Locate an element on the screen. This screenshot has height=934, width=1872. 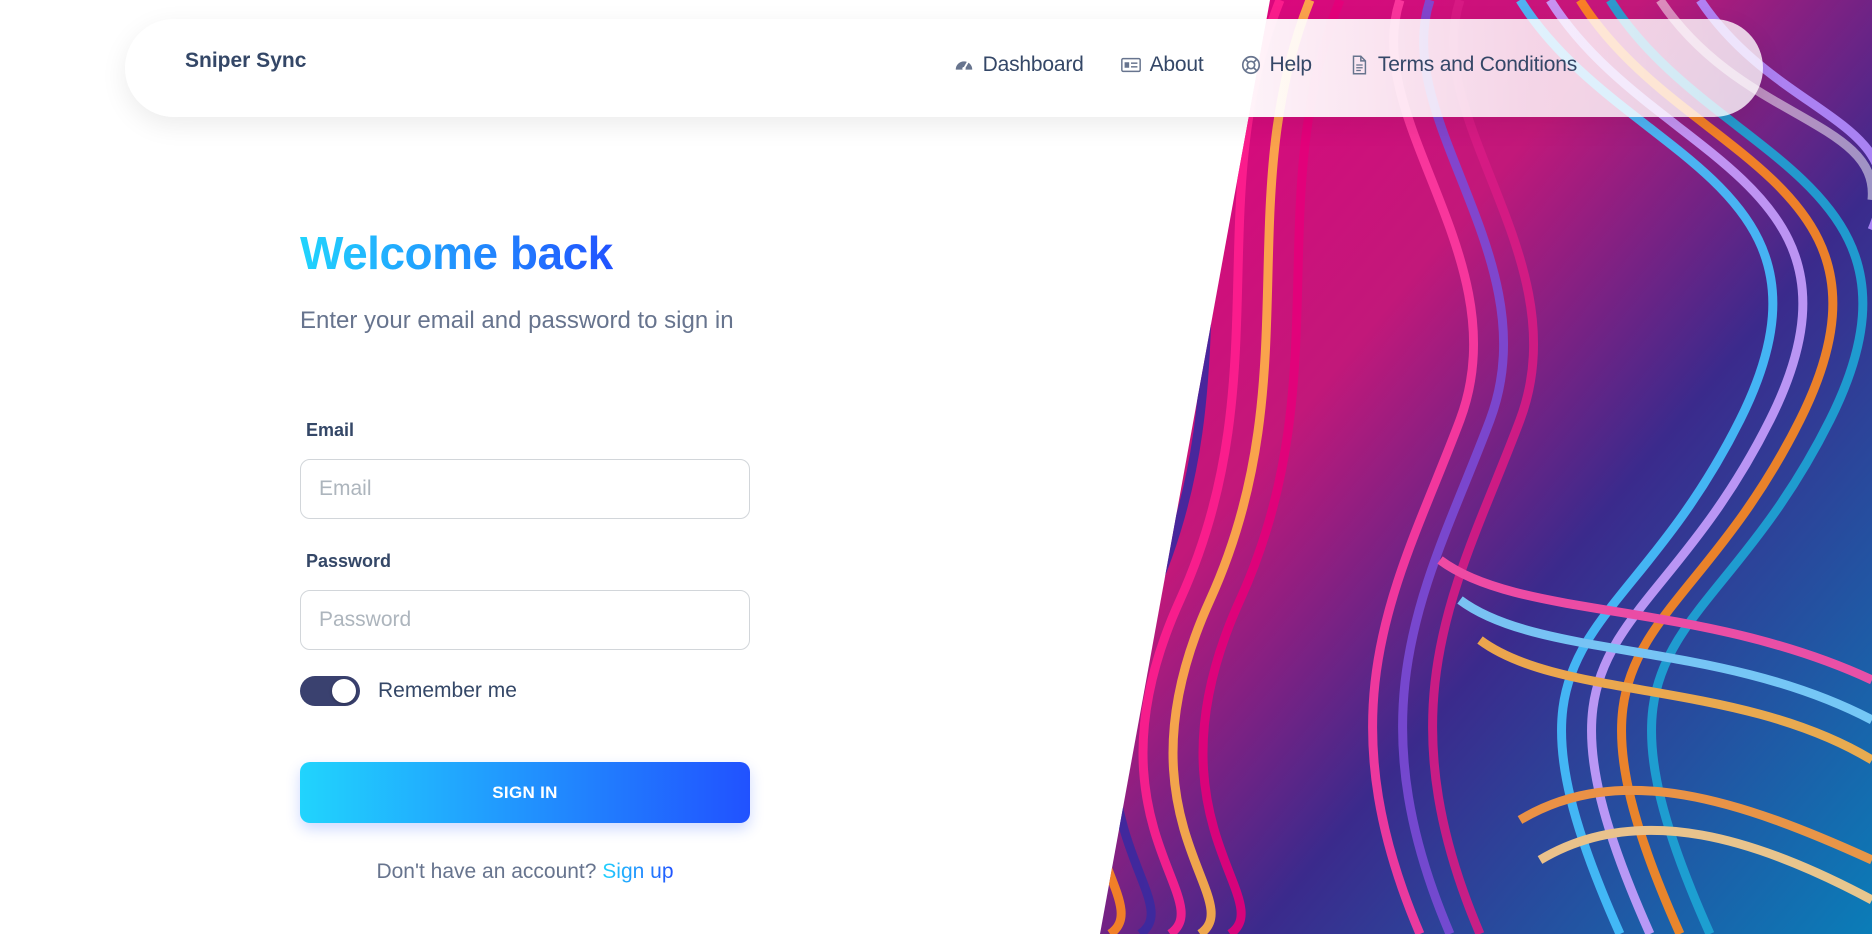
remember-me-label: Remember me is located at coordinates (447, 691).